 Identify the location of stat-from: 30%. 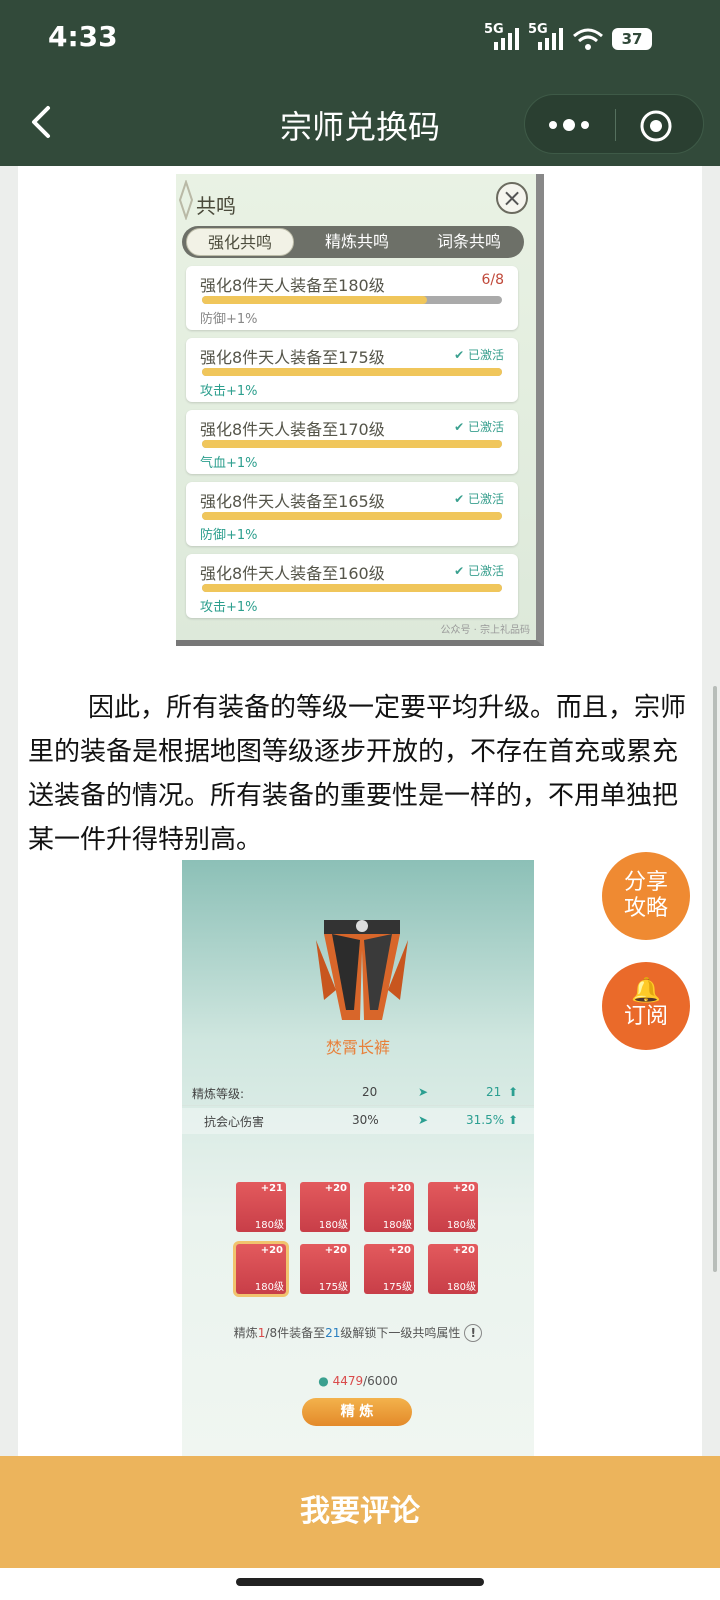
(365, 1120).